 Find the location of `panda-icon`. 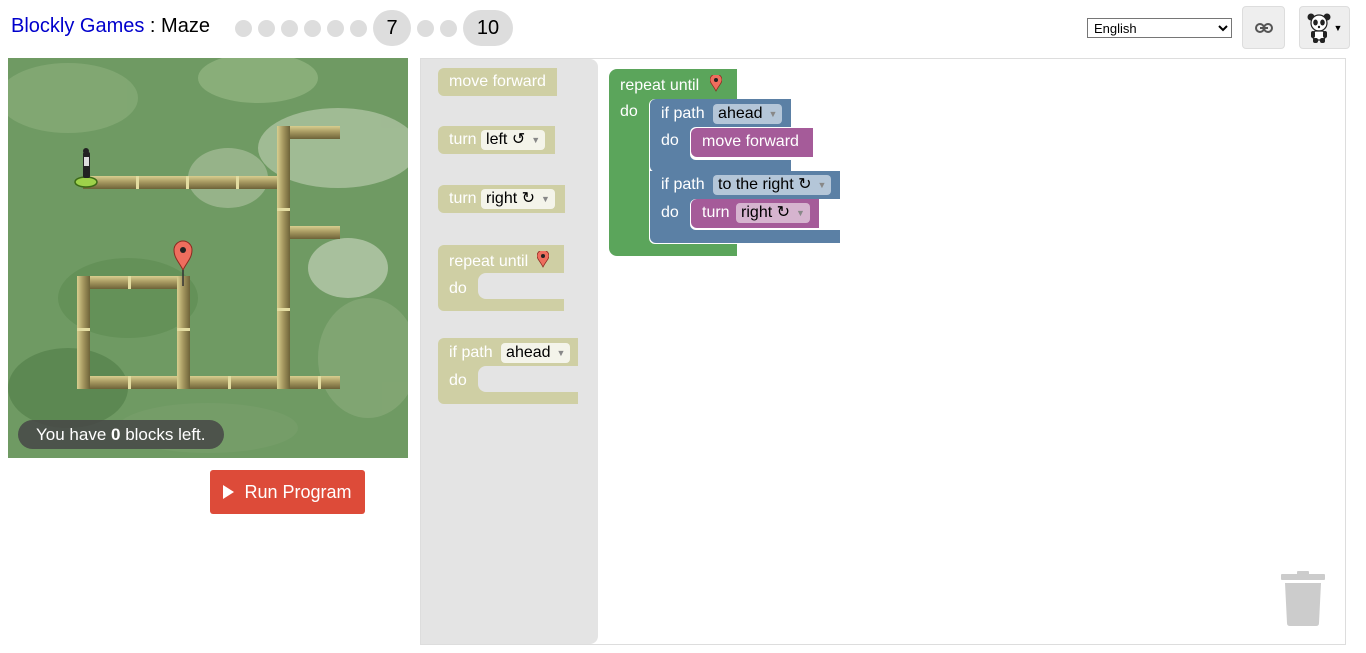

panda-icon is located at coordinates (1319, 28).